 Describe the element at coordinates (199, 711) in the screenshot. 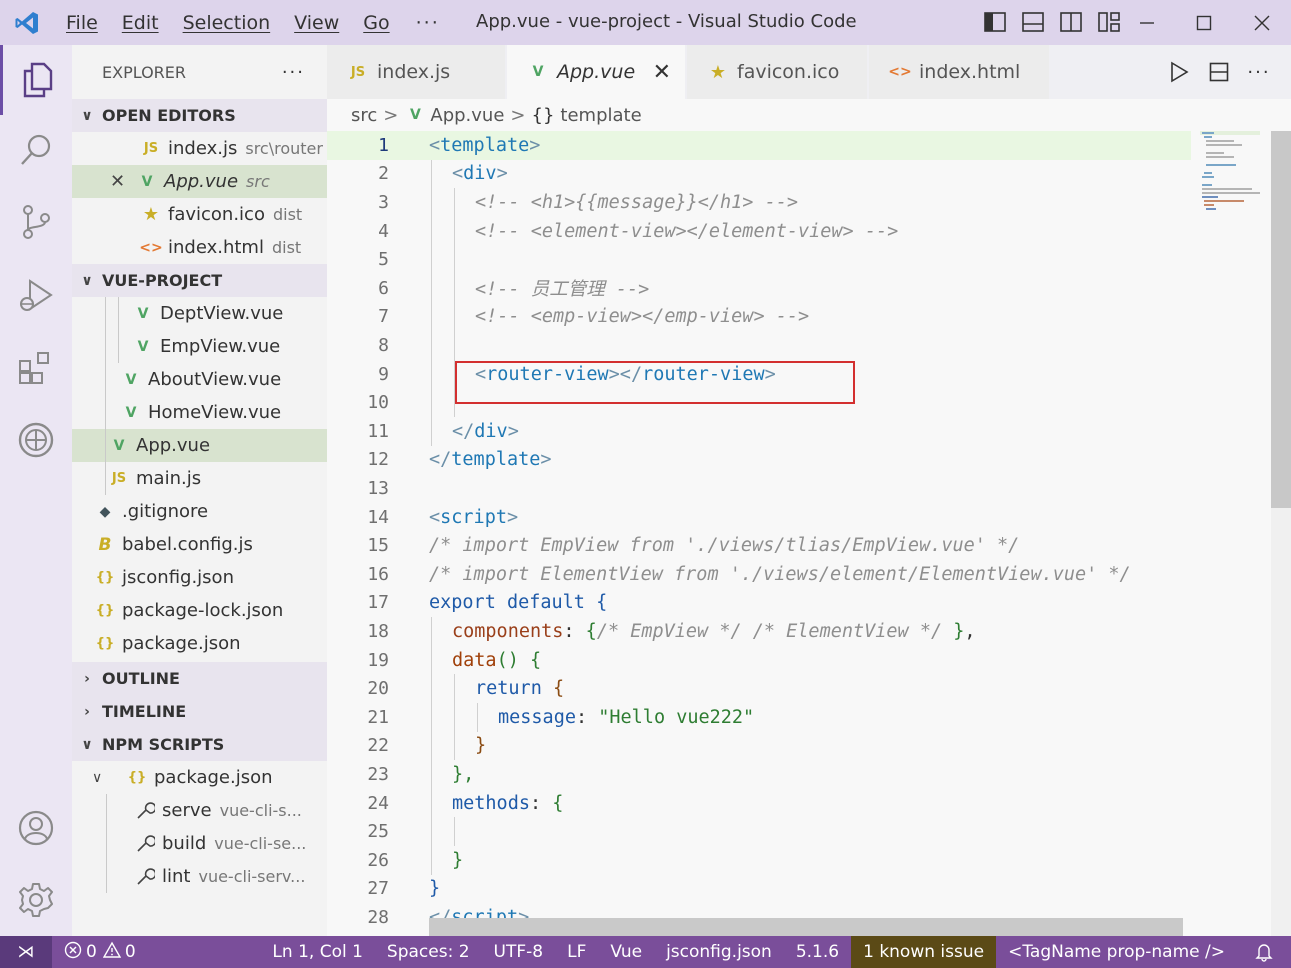

I see `timeline-header: › TIMELINE` at that location.